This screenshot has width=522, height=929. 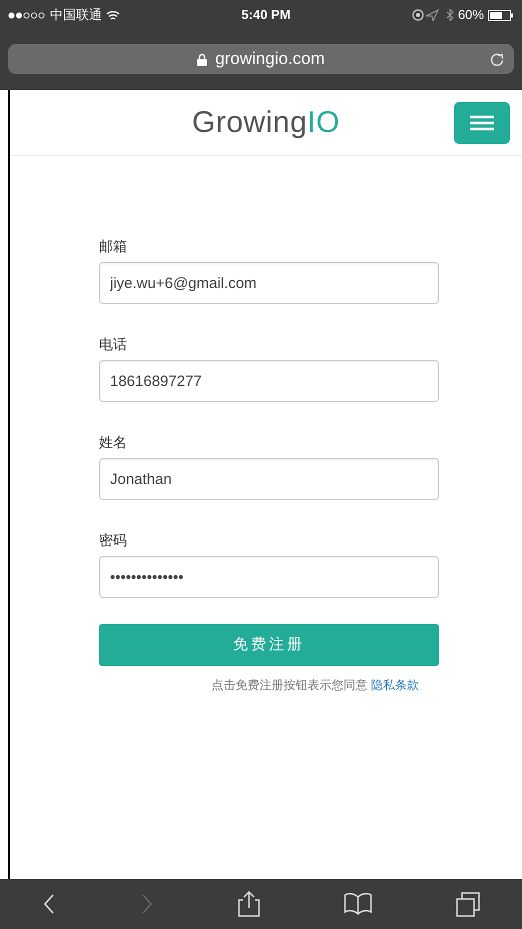 What do you see at coordinates (497, 59) in the screenshot?
I see `reload-icon` at bounding box center [497, 59].